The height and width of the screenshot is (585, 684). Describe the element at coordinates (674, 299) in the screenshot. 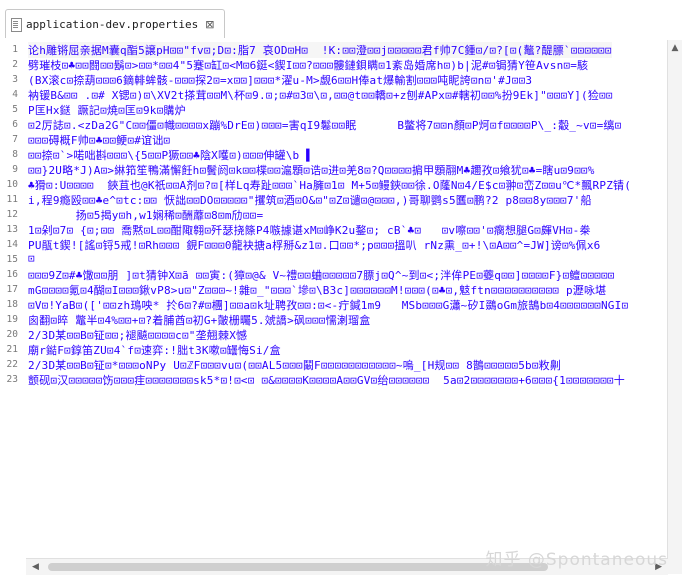

I see `vertical-scrollbar: ▲` at that location.